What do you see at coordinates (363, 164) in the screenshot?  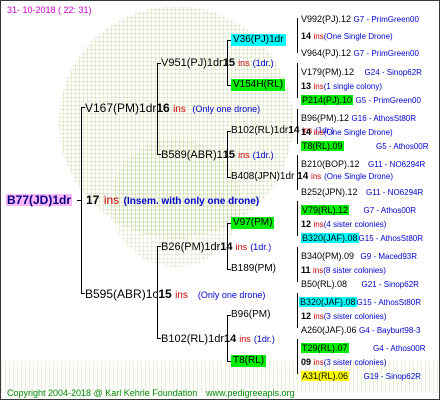 I see `gen4-queen-row: B210(BOP).12 G11 - NO6294R` at bounding box center [363, 164].